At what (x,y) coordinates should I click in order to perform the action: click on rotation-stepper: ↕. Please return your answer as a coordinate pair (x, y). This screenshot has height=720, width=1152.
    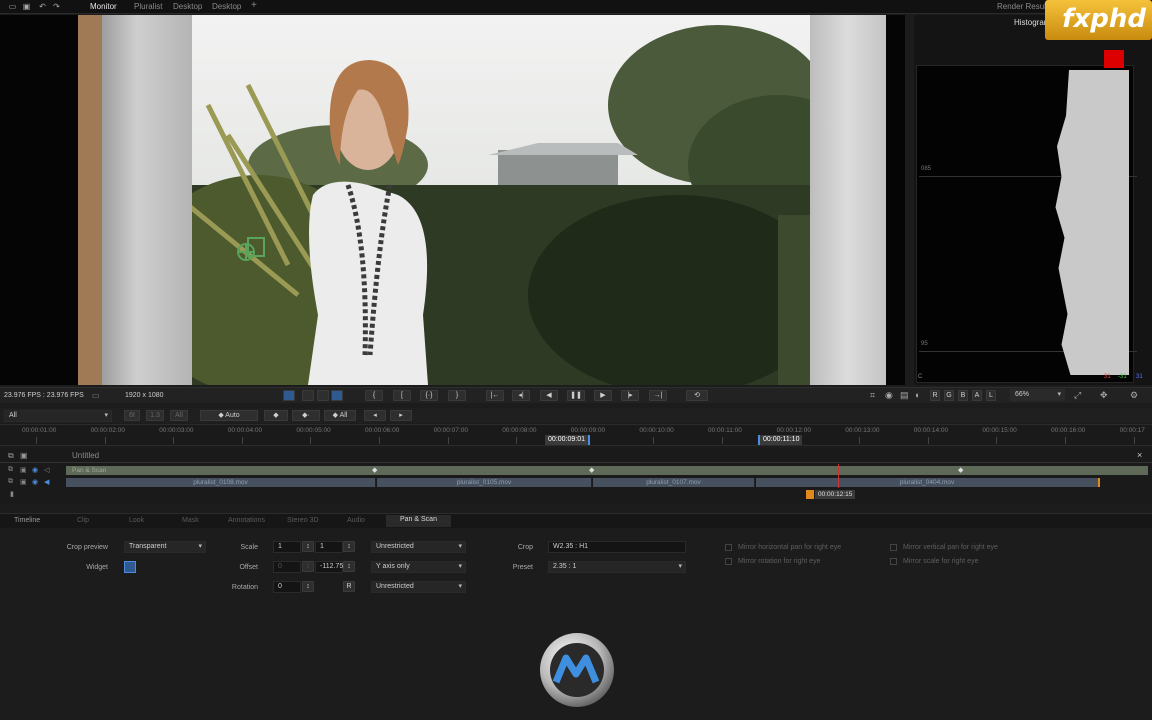
    Looking at the image, I should click on (308, 586).